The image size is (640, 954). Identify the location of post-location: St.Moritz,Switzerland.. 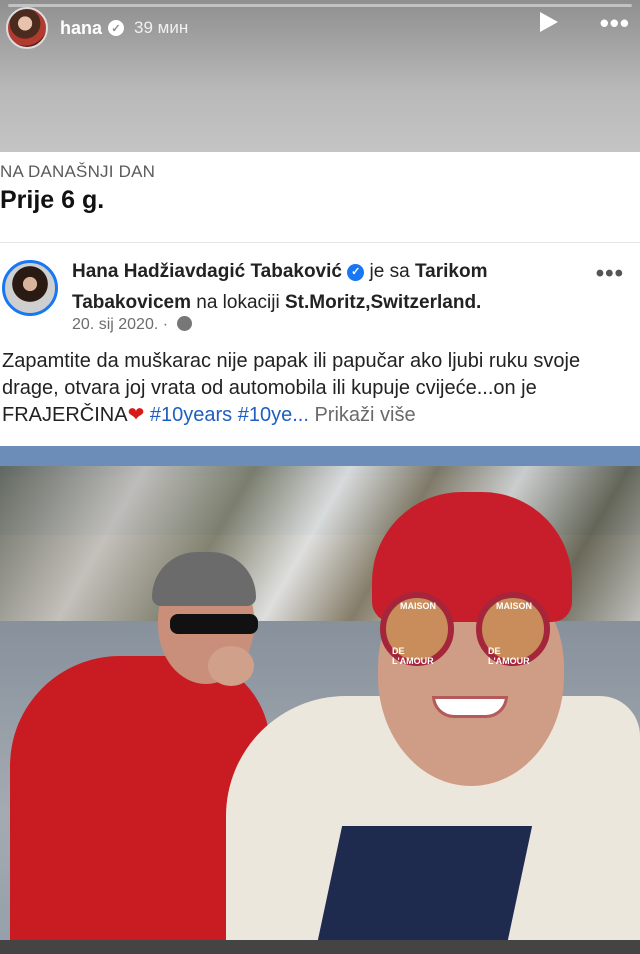
(383, 302).